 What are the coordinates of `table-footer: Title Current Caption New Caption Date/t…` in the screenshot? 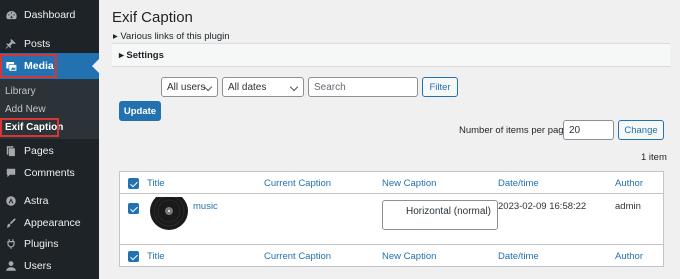 It's located at (391, 255).